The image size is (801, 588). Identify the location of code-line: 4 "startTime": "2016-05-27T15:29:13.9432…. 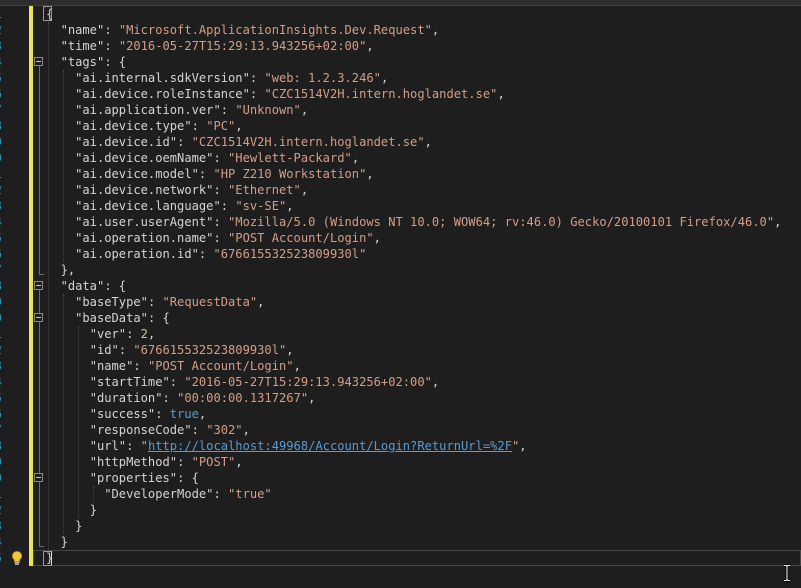
(400, 382).